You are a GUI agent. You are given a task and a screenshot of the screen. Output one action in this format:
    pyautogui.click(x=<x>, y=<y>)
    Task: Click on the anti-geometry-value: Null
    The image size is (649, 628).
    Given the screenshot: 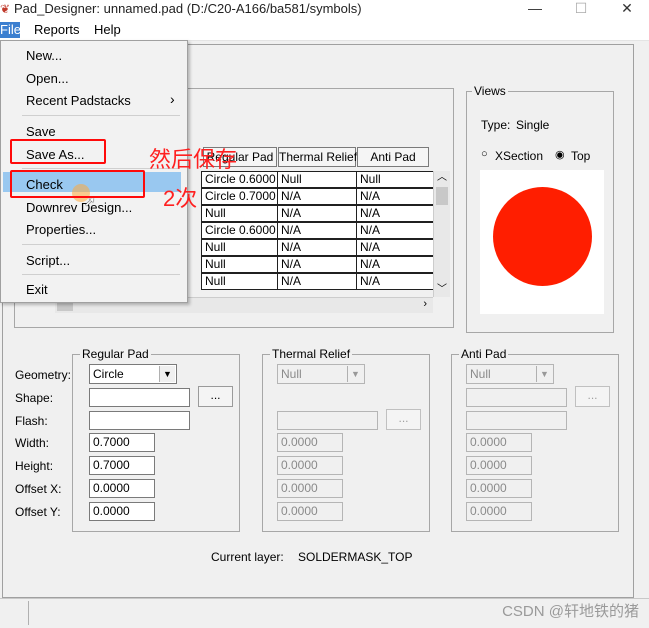 What is the action you would take?
    pyautogui.click(x=480, y=374)
    